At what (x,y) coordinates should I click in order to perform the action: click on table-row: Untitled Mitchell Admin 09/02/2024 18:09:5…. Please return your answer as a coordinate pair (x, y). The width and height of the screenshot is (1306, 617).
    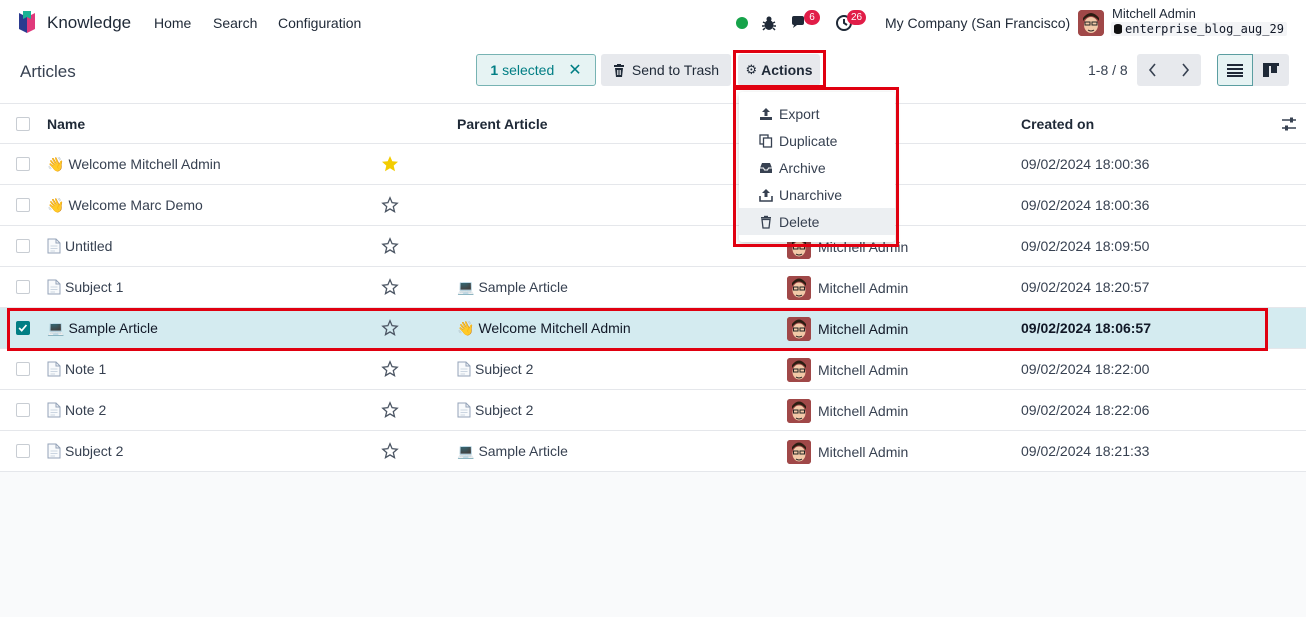
    Looking at the image, I should click on (653, 246).